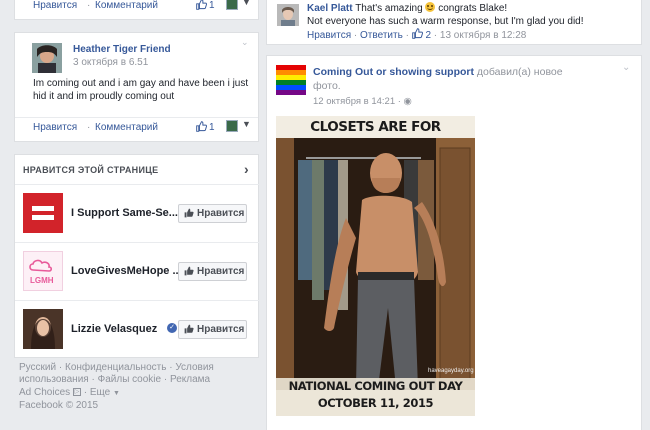 The image size is (650, 430). I want to click on smiley-emoji-icon, so click(430, 7).